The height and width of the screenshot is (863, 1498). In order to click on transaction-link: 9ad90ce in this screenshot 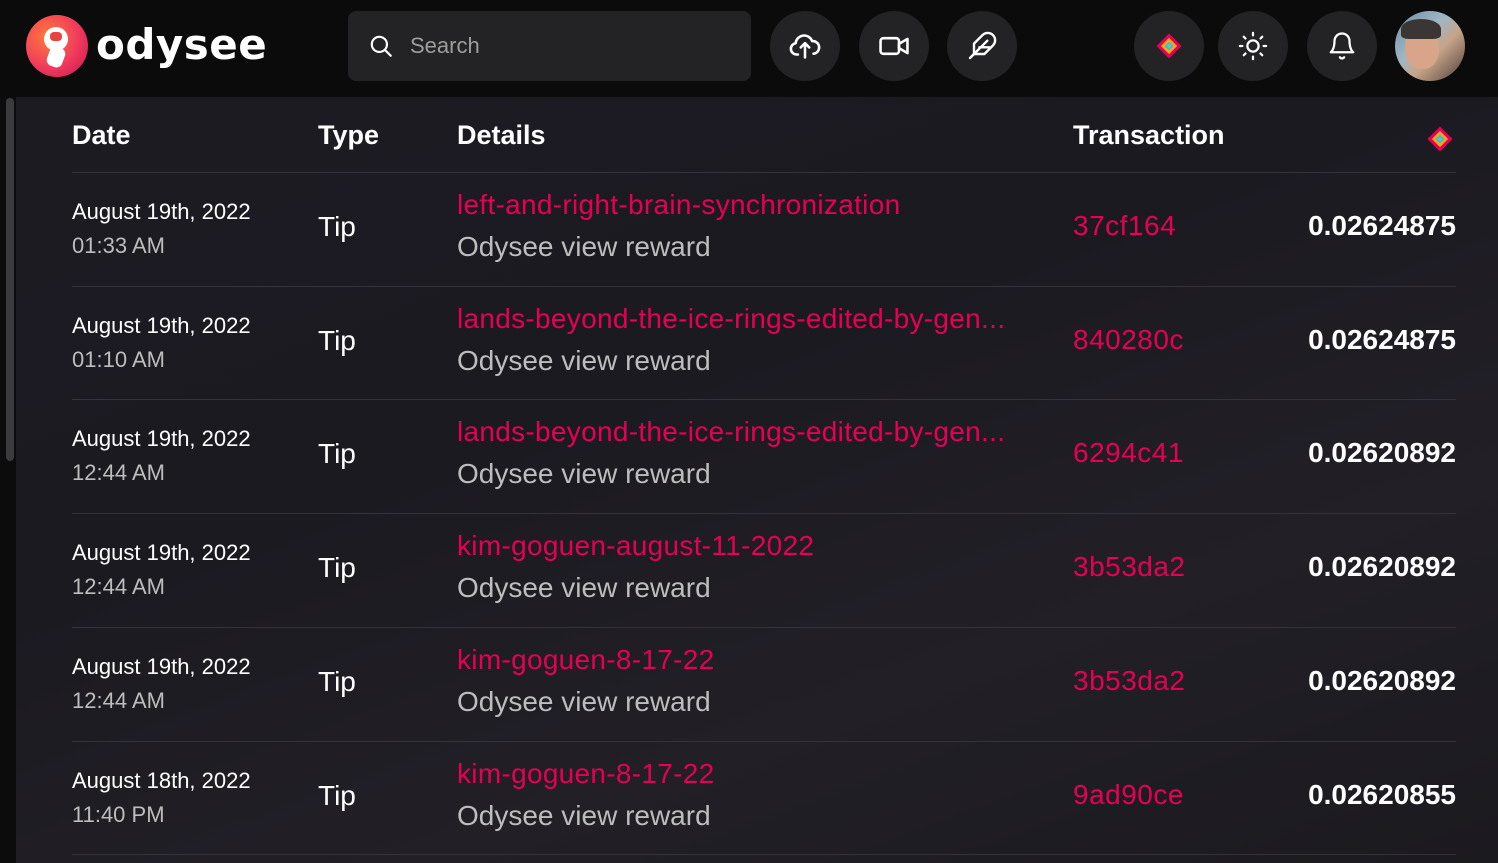, I will do `click(1128, 795)`.